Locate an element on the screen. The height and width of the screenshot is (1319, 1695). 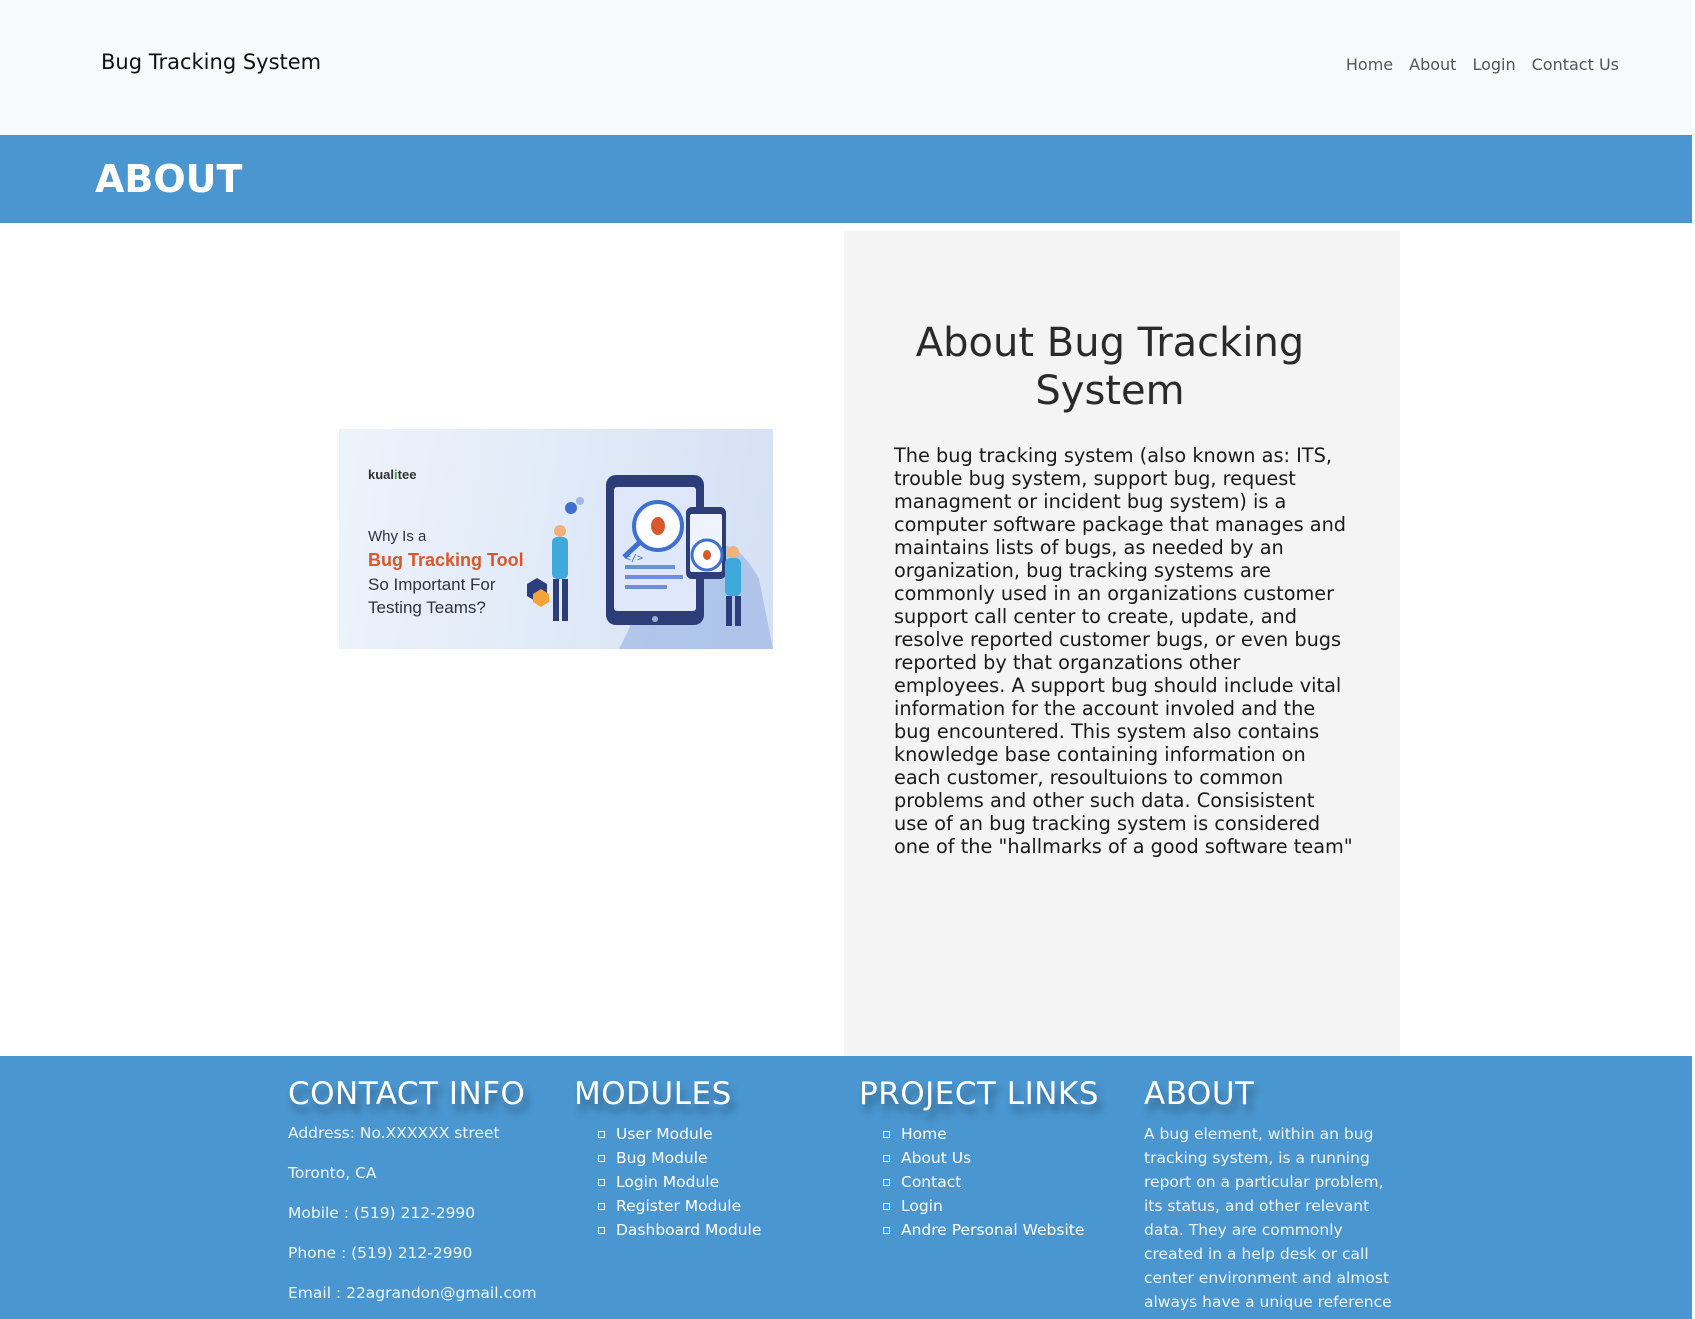
list-item: Contact is located at coordinates (991, 1182).